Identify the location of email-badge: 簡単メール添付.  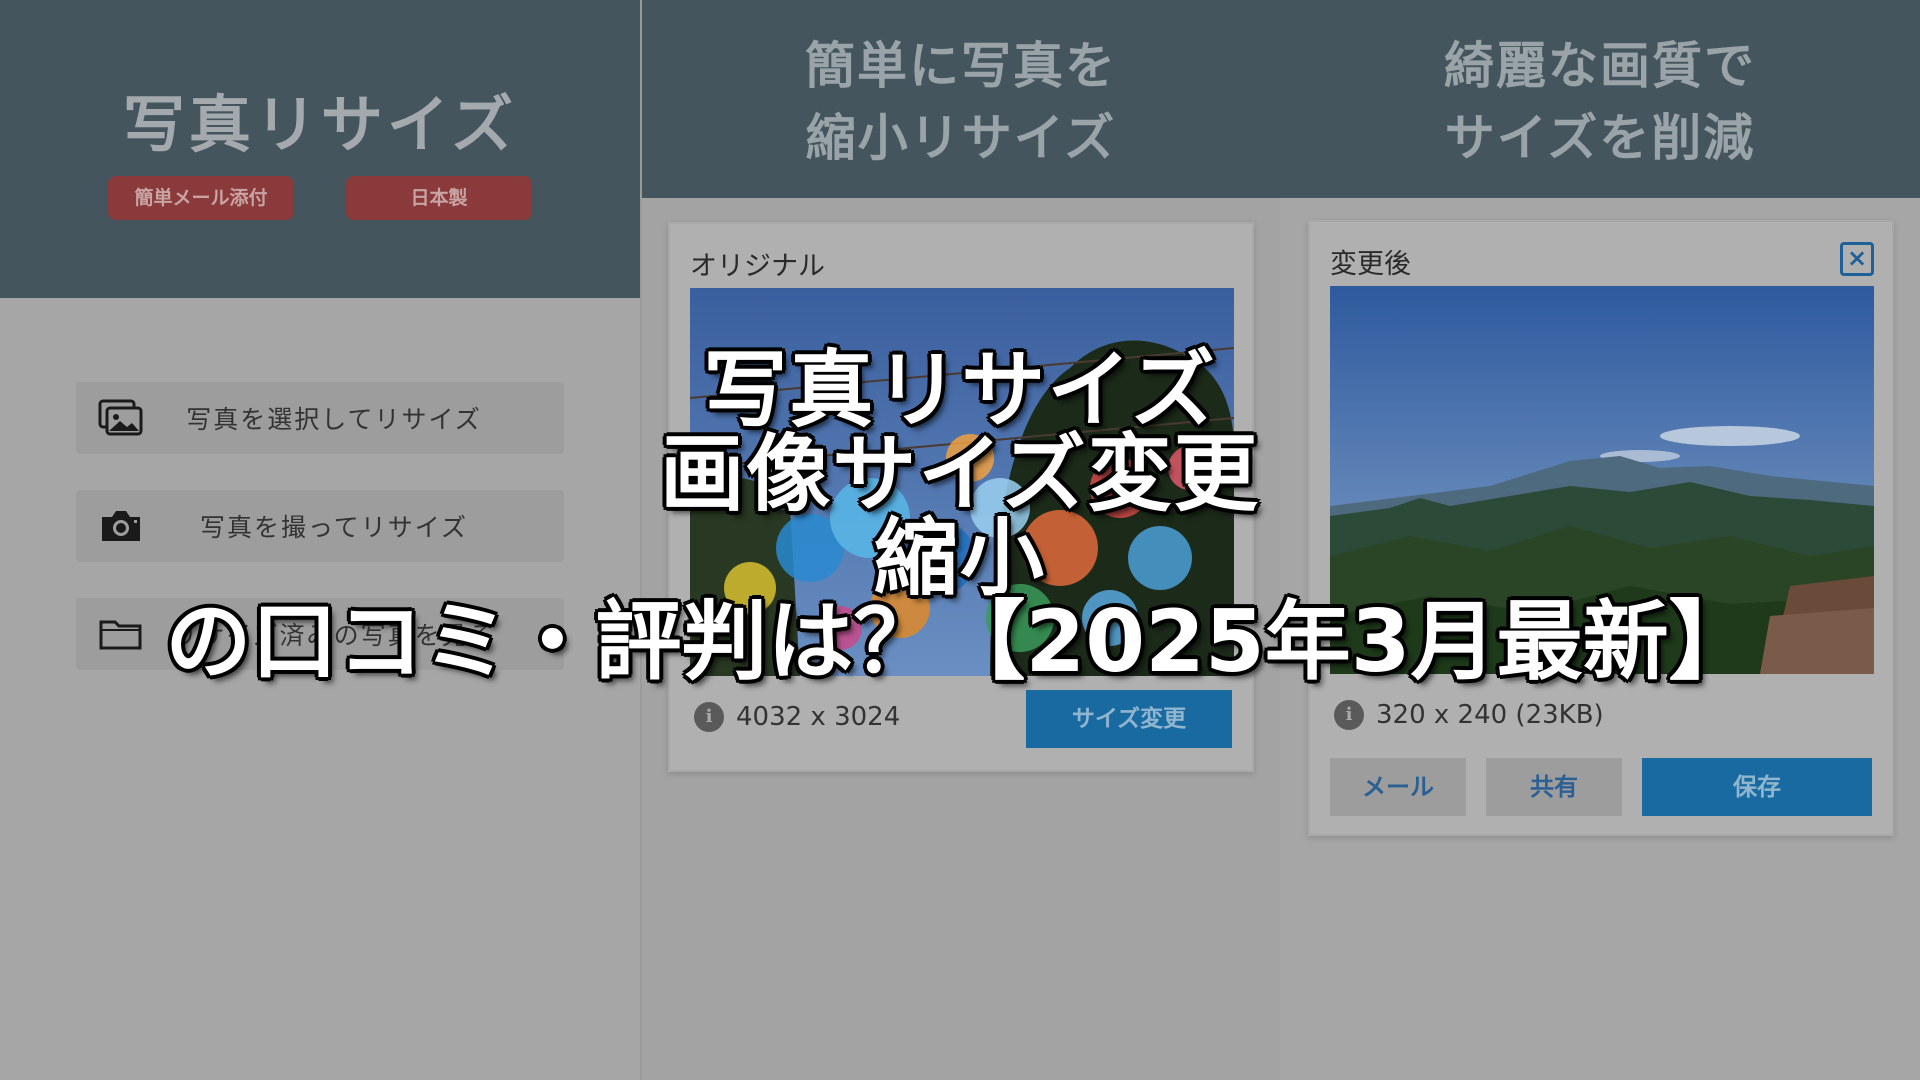
(201, 198).